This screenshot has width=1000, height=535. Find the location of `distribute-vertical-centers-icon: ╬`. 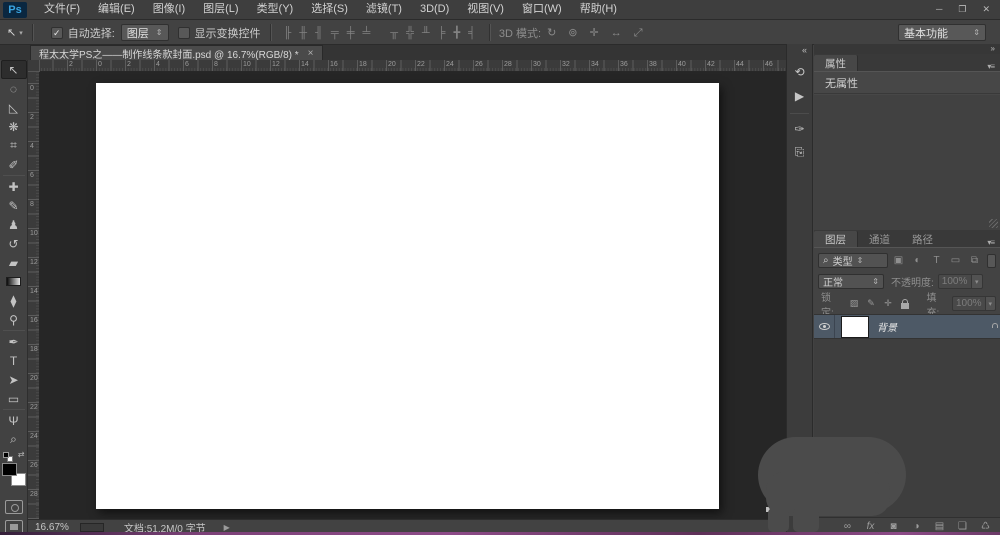

distribute-vertical-centers-icon: ╬ is located at coordinates (410, 33).